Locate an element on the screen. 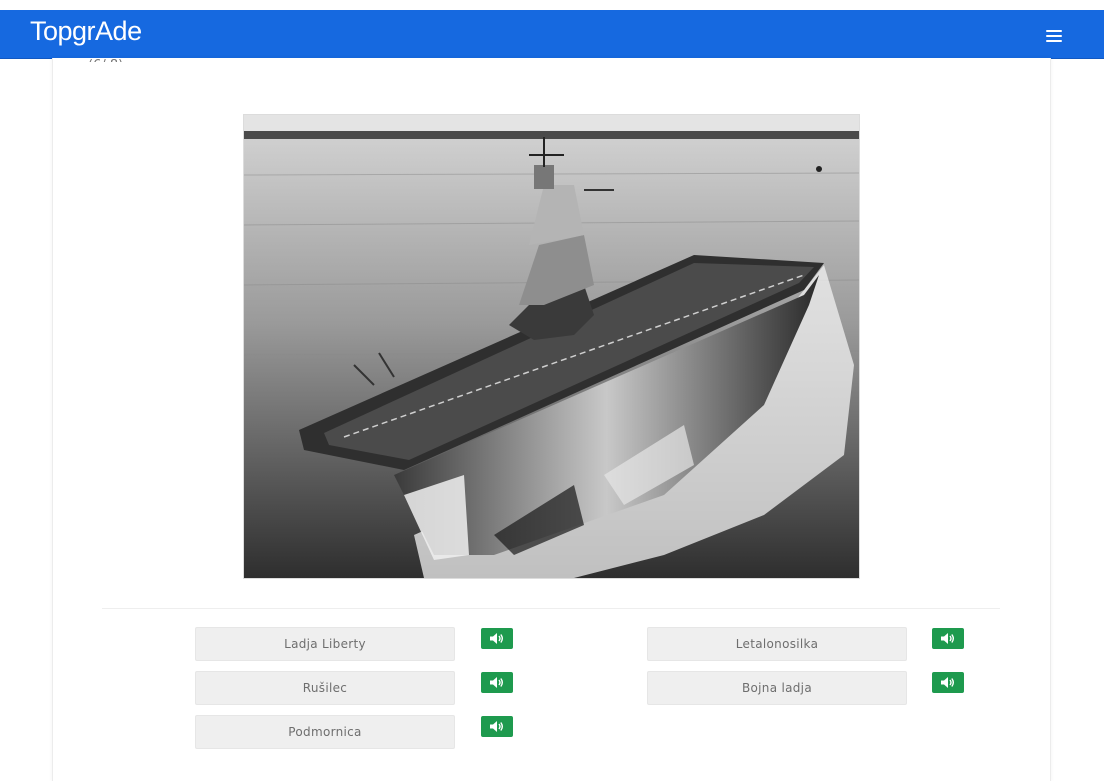 The image size is (1104, 781). answer-option: Letalonosilka is located at coordinates (777, 644).